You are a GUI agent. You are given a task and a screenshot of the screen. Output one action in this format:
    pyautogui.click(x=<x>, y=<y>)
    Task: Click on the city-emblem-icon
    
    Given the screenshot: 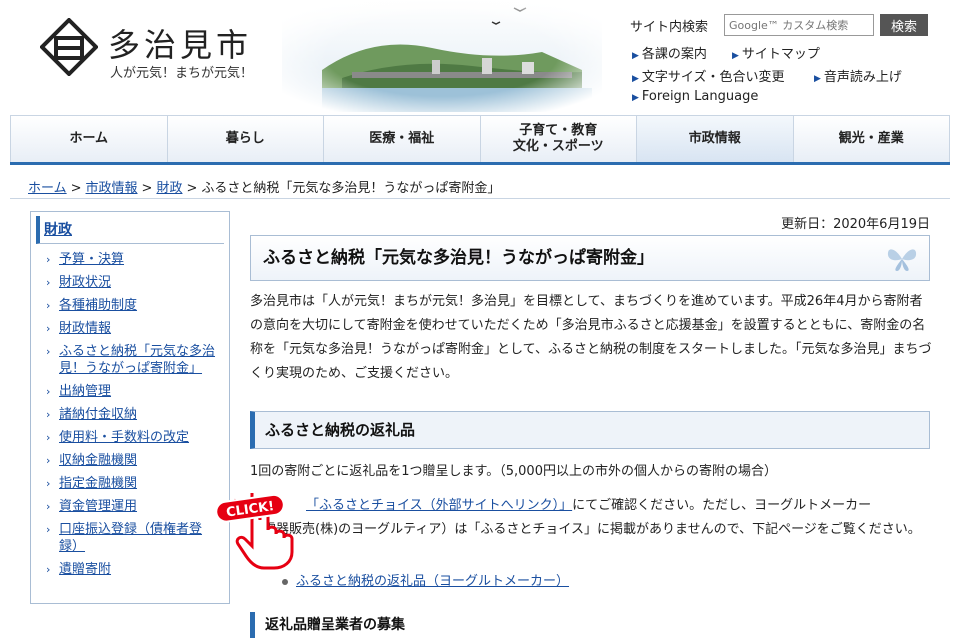 What is the action you would take?
    pyautogui.click(x=69, y=47)
    